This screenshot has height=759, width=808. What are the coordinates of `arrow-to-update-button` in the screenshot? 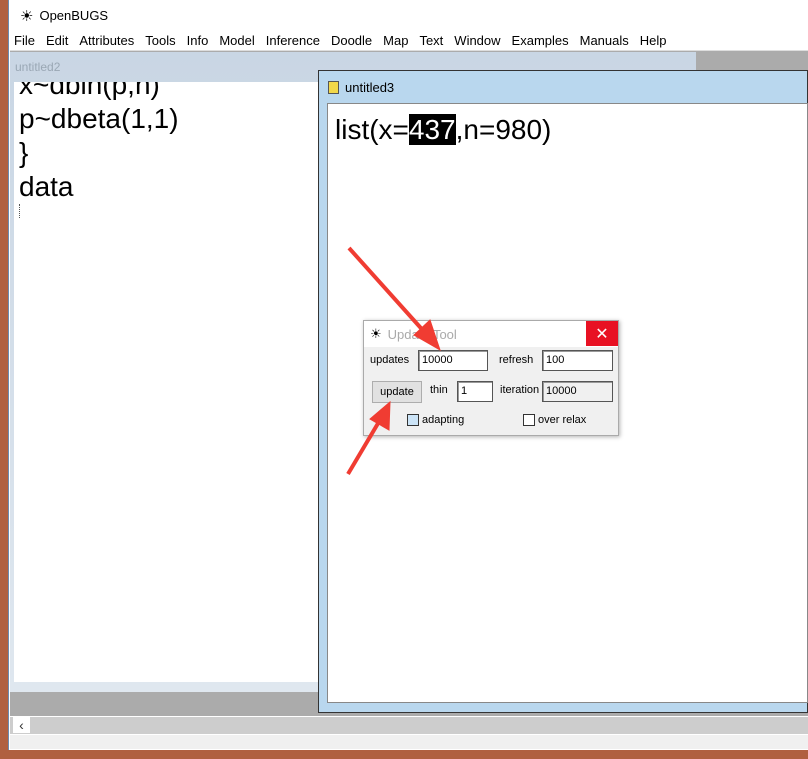 It's located at (368, 438).